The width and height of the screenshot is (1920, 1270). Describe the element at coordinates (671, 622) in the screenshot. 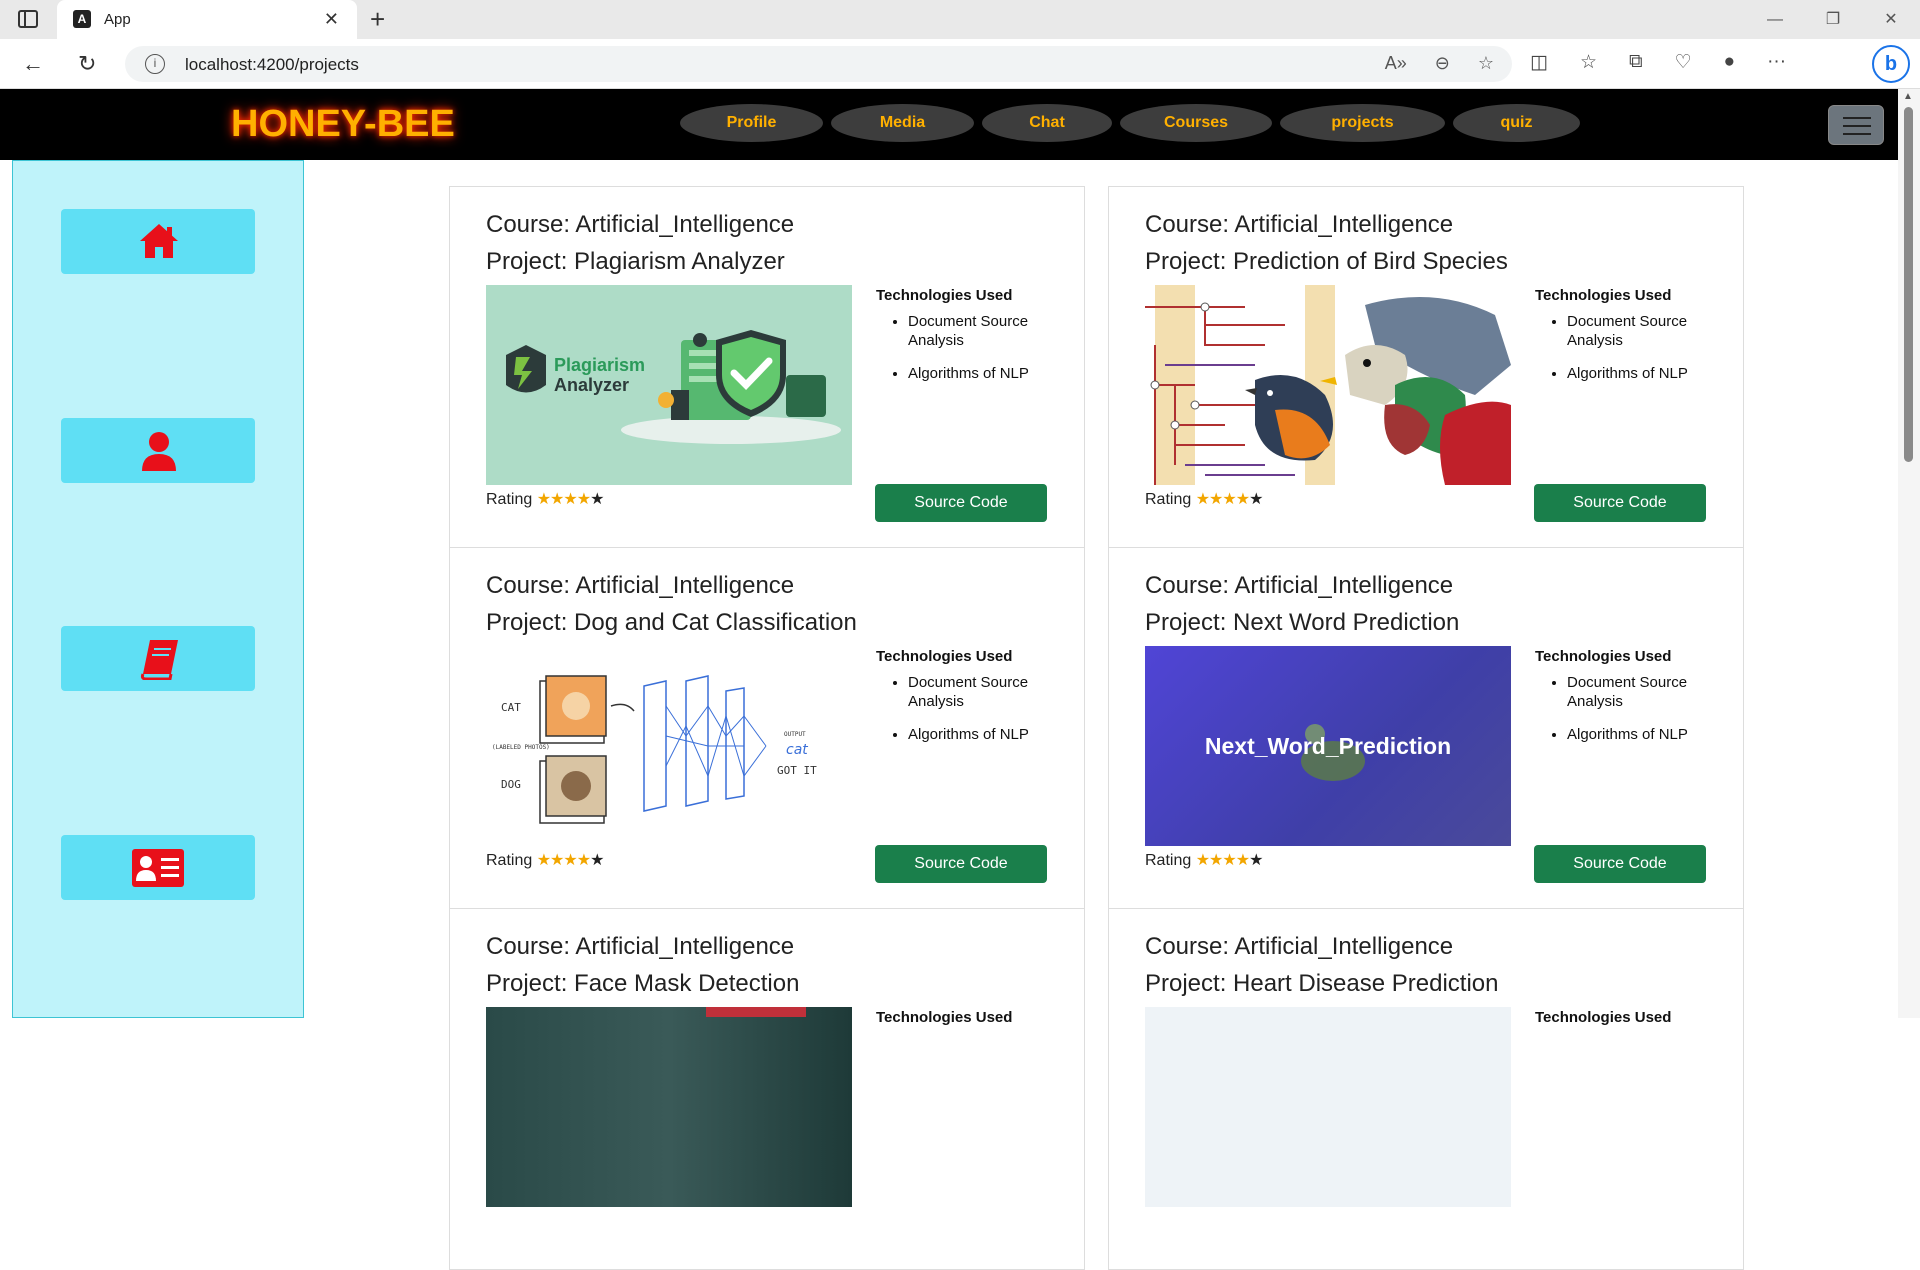

I see `card-project: Project: Dog and Cat Classification` at that location.